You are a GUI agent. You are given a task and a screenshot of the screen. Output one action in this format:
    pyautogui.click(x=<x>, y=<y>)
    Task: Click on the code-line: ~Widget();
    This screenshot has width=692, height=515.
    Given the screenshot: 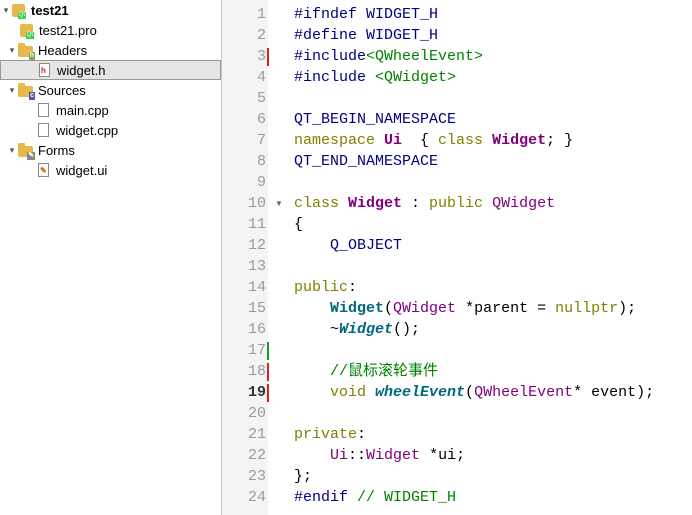 What is the action you would take?
    pyautogui.click(x=357, y=329)
    